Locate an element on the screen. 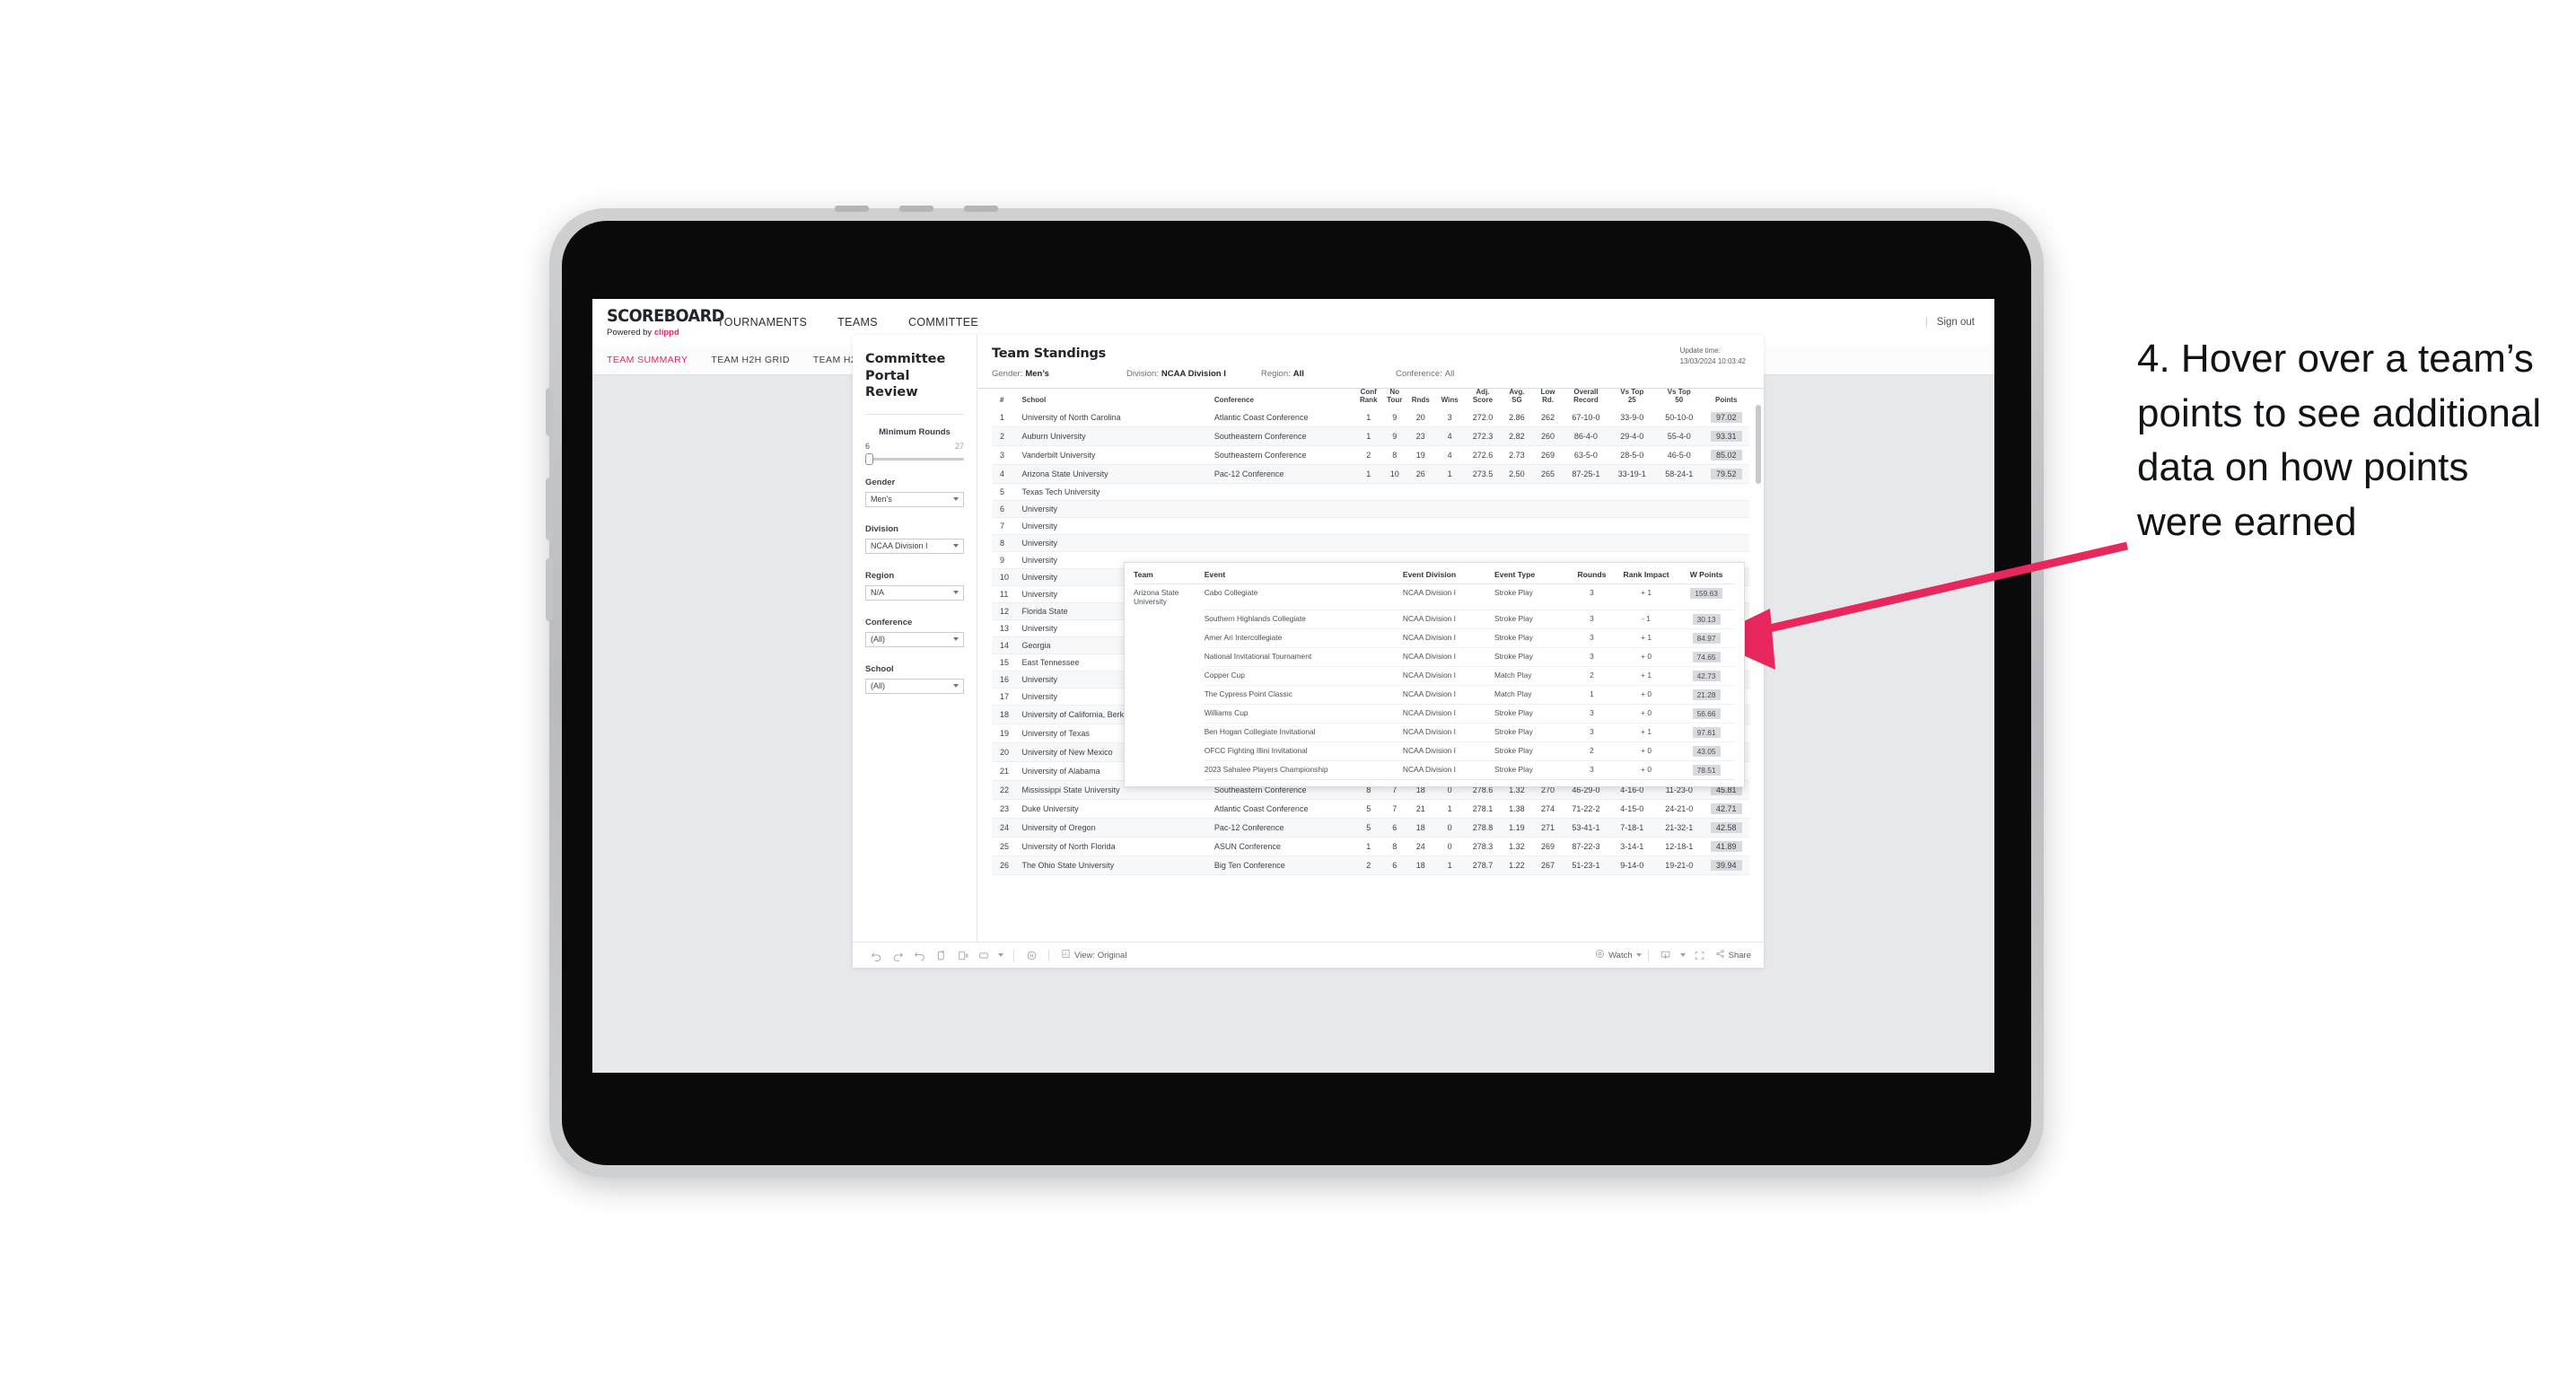 This screenshot has height=1386, width=2576. cell-conf_rank: 1 is located at coordinates (1368, 436).